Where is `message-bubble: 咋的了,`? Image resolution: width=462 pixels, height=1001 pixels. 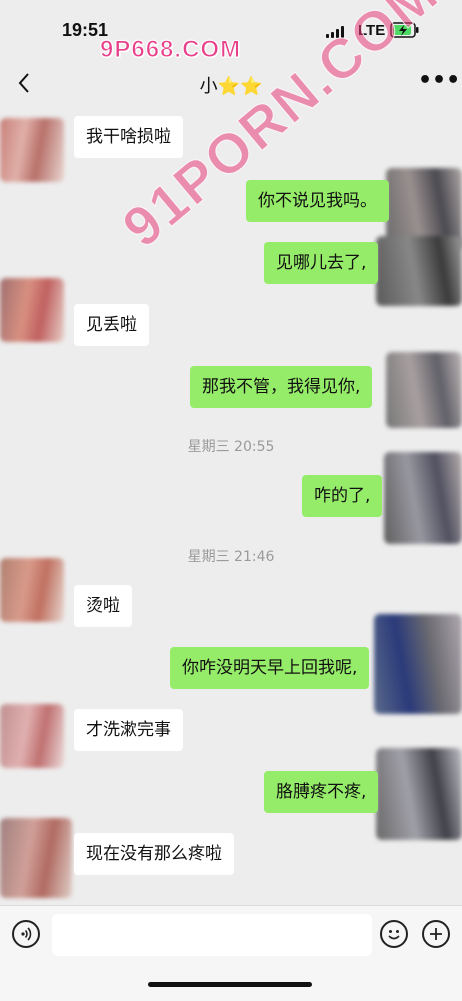
message-bubble: 咋的了, is located at coordinates (342, 496).